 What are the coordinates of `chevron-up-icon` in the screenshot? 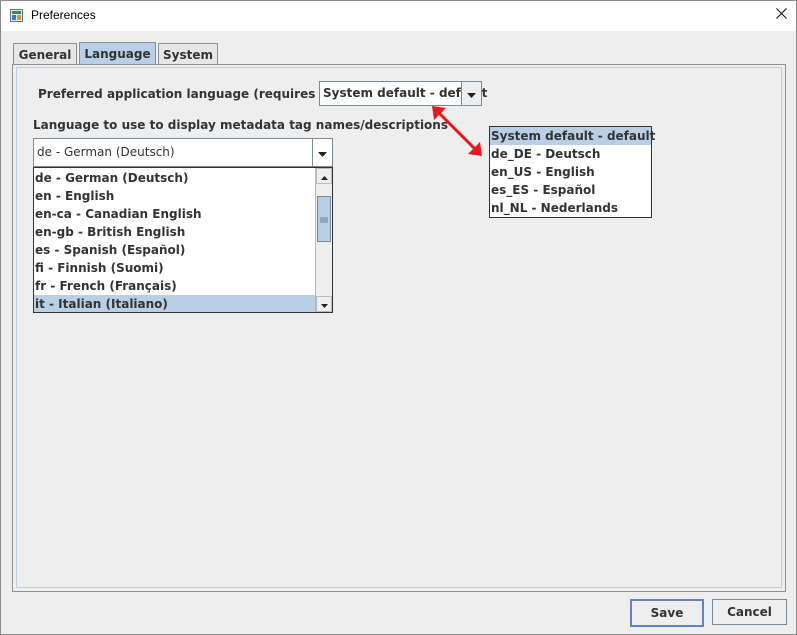 It's located at (324, 176).